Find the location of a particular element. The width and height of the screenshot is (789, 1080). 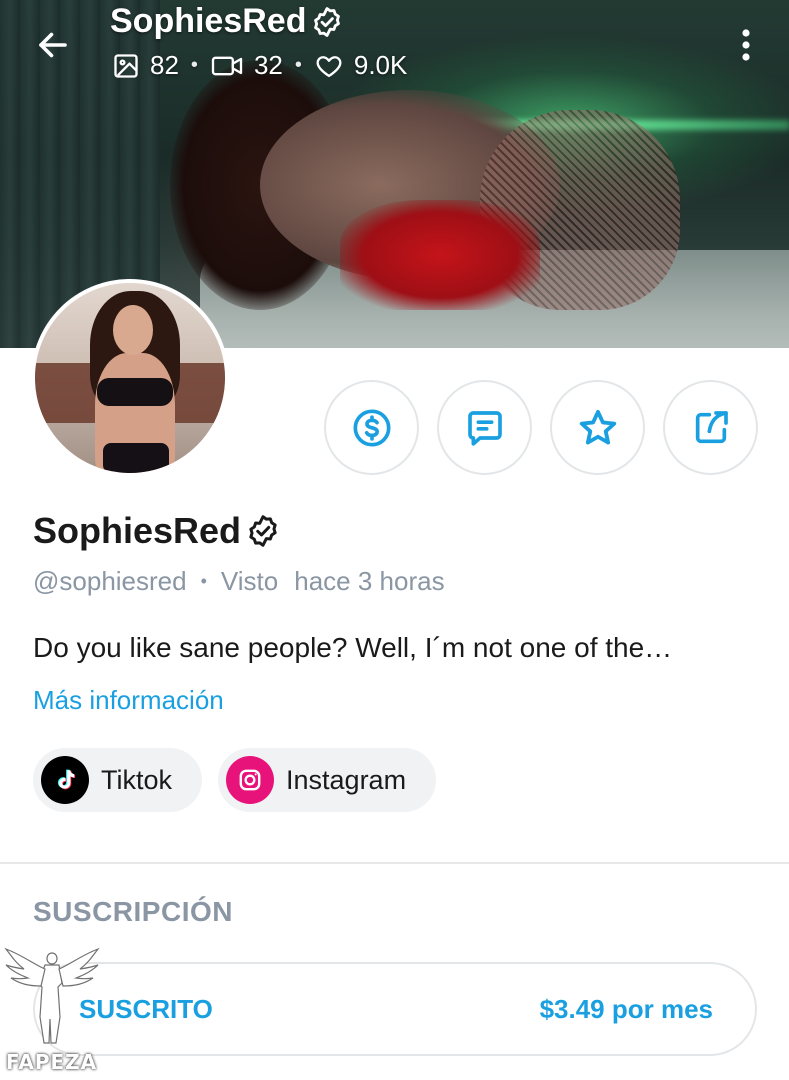

top-bar: SophiesRed 82 • 32 • 9.0K is located at coordinates (394, 45).